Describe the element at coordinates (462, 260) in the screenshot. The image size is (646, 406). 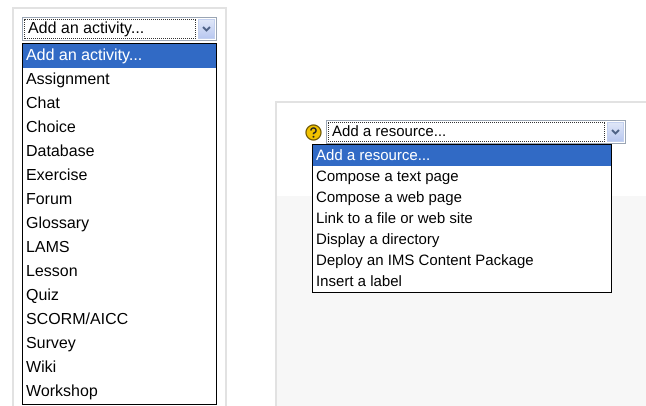
I see `dropdown-option: Deploy an IMS Content Package` at that location.